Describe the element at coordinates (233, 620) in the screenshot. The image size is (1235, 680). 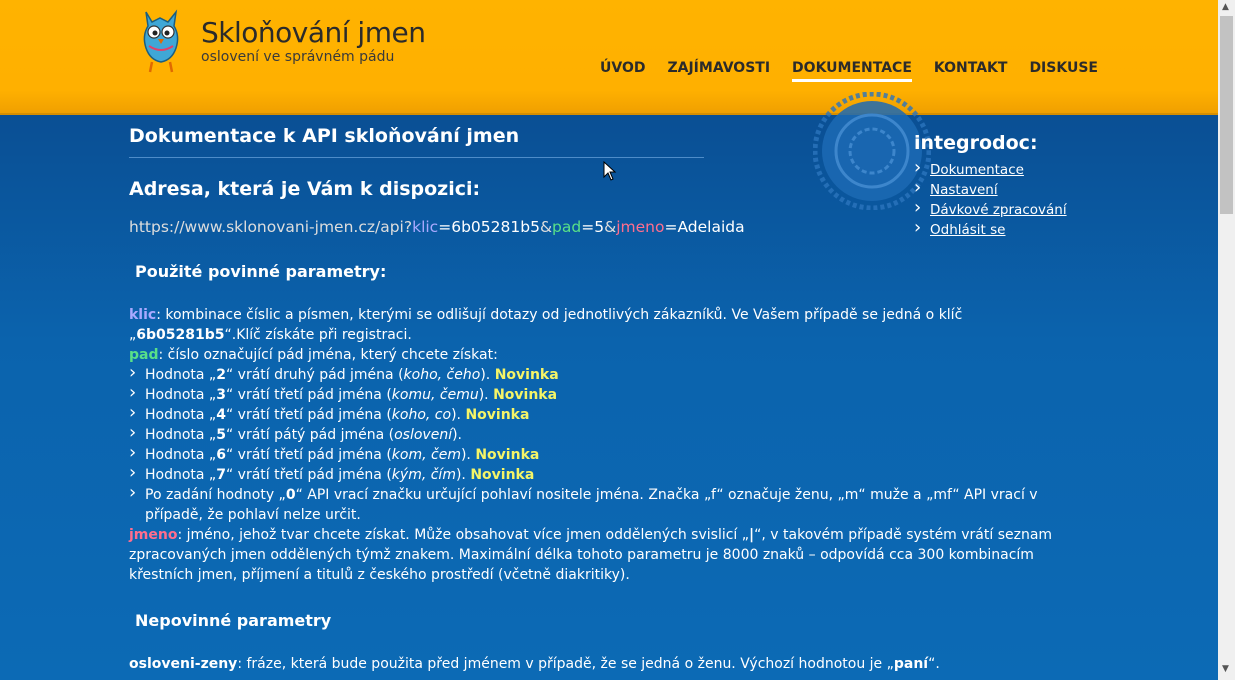
I see `optional-params-heading: Nepovinné parametry` at that location.